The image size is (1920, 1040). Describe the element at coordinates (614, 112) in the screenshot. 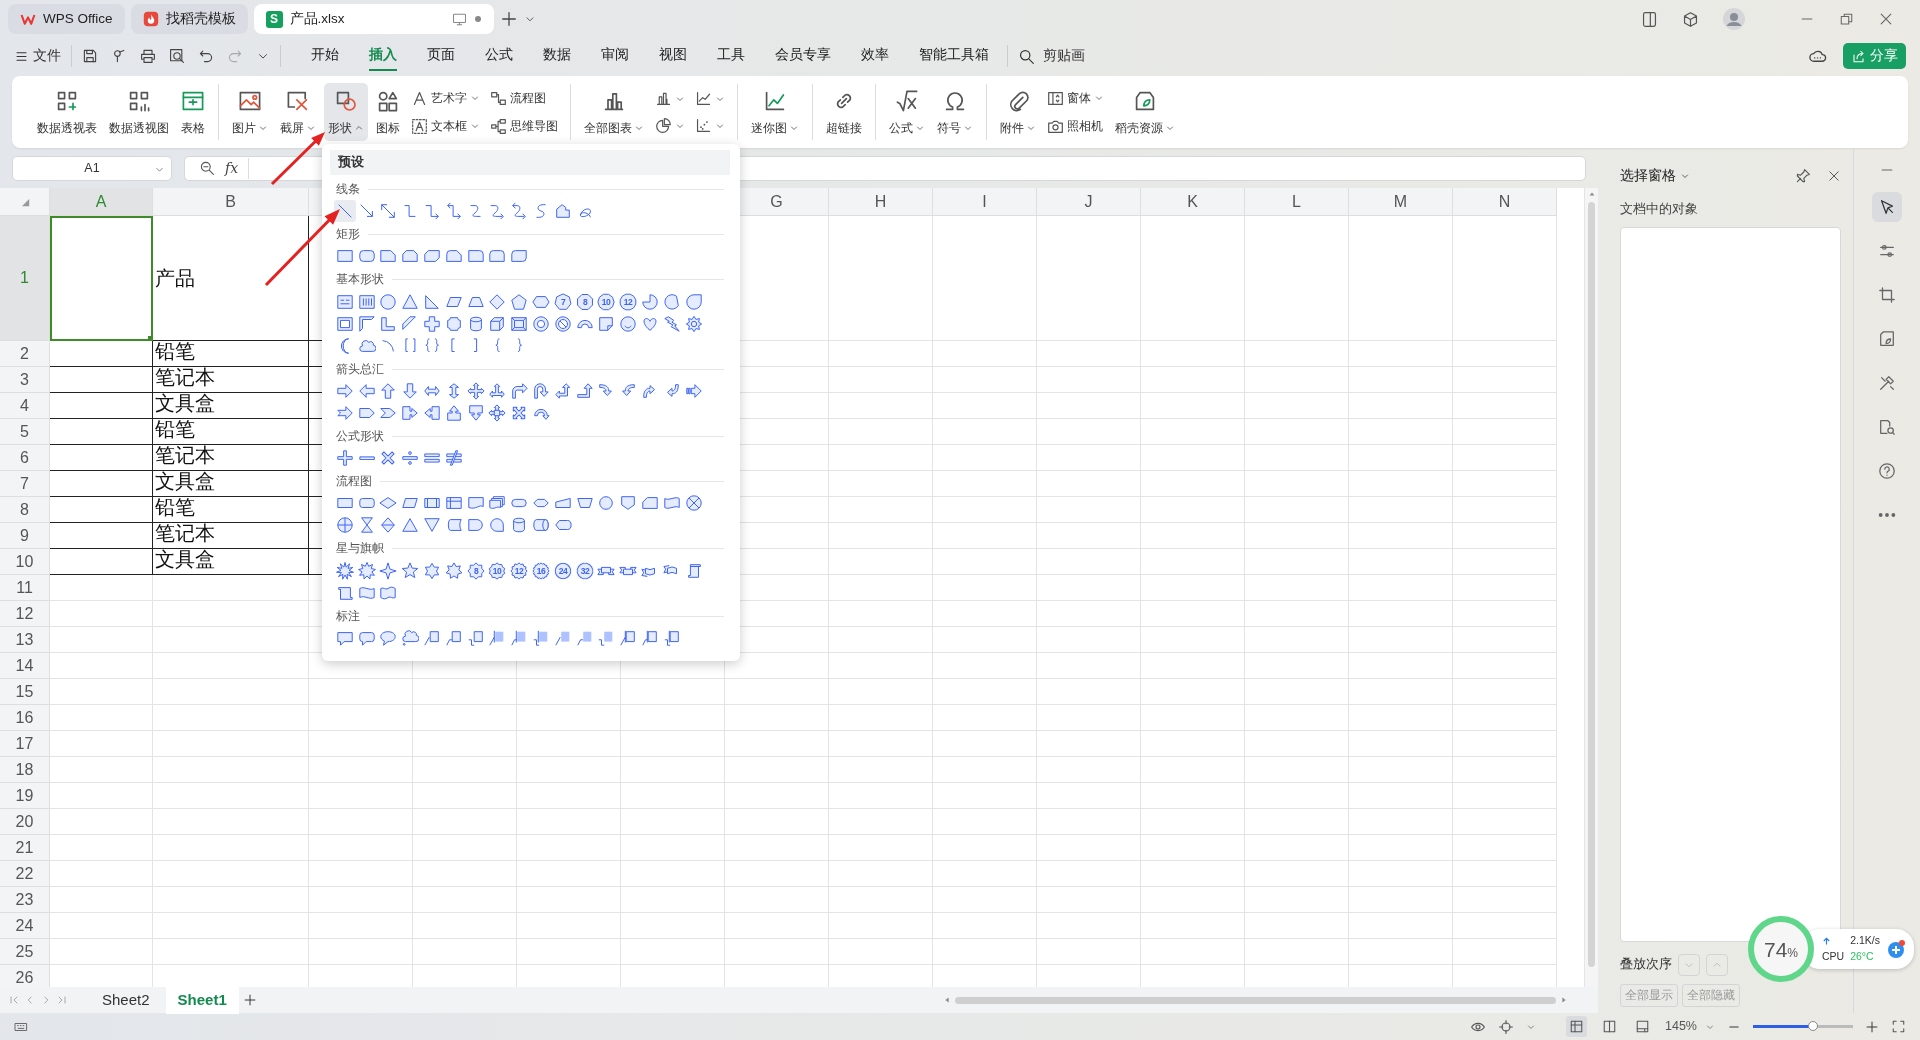

I see `ribbon-button: 全部图表` at that location.